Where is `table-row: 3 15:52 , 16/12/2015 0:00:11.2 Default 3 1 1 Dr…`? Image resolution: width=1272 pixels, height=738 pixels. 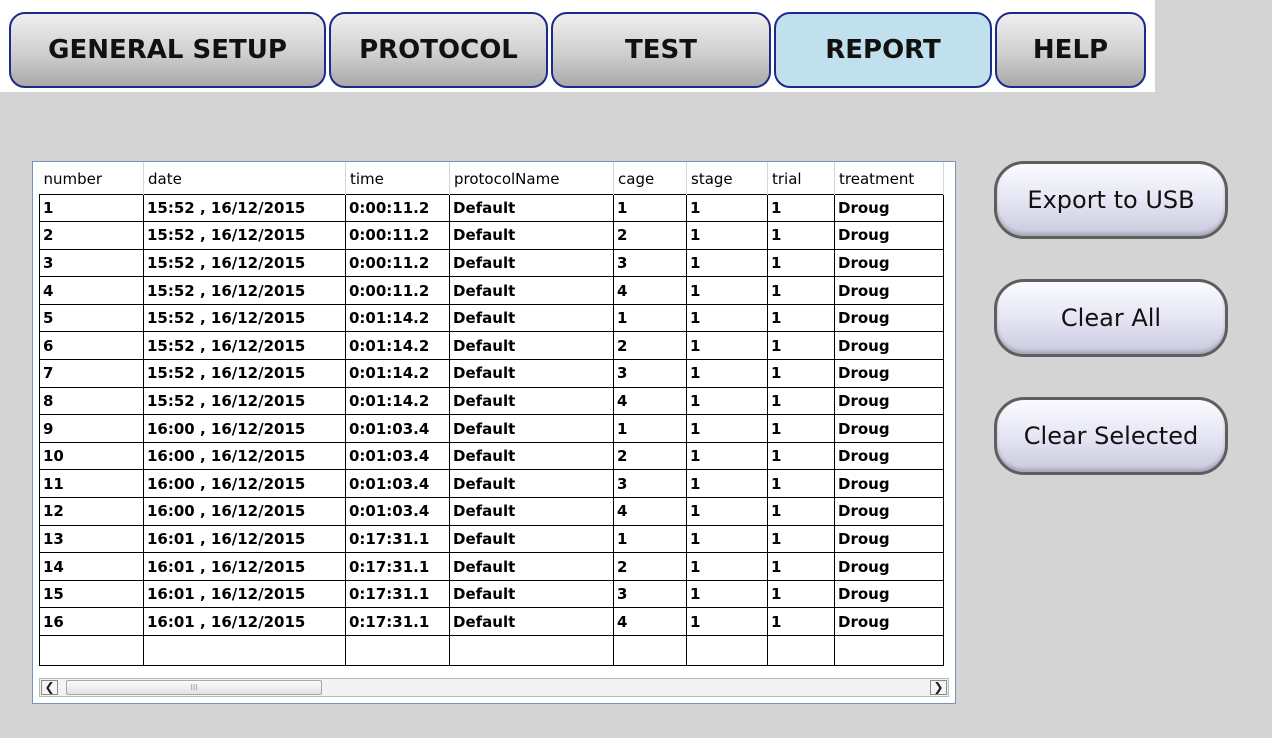 table-row: 3 15:52 , 16/12/2015 0:00:11.2 Default 3 1 1 Dr… is located at coordinates (491, 263).